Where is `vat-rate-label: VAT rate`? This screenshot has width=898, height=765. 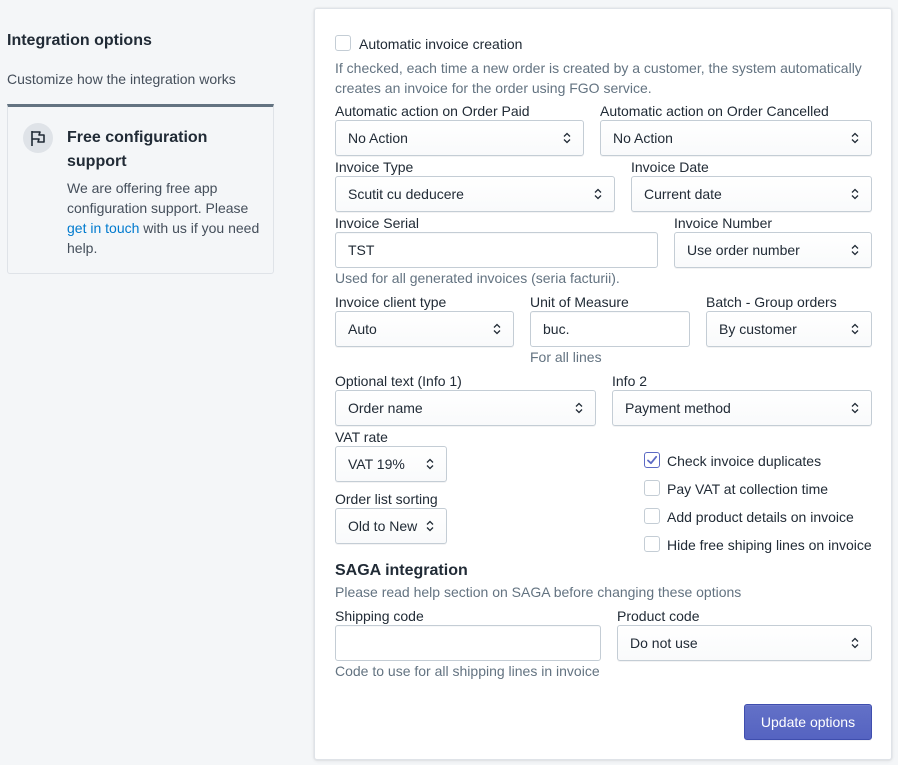
vat-rate-label: VAT rate is located at coordinates (361, 437).